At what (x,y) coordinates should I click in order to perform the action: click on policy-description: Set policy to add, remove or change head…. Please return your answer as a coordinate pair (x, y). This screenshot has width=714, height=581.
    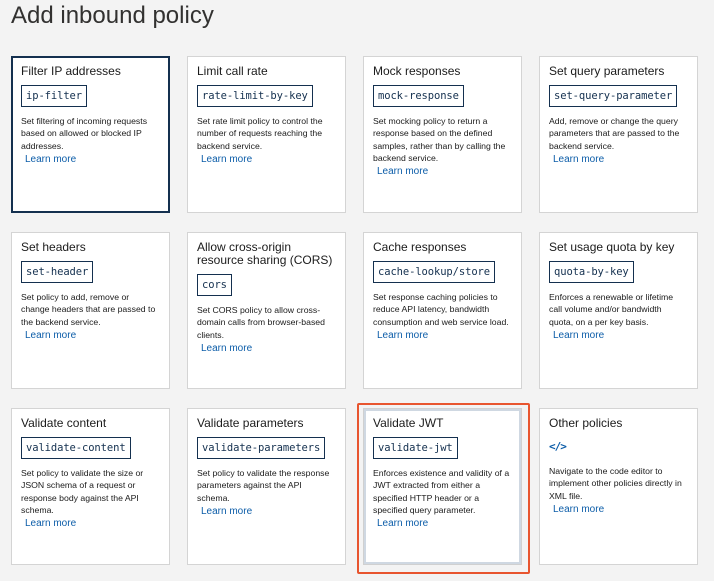
    Looking at the image, I should click on (88, 309).